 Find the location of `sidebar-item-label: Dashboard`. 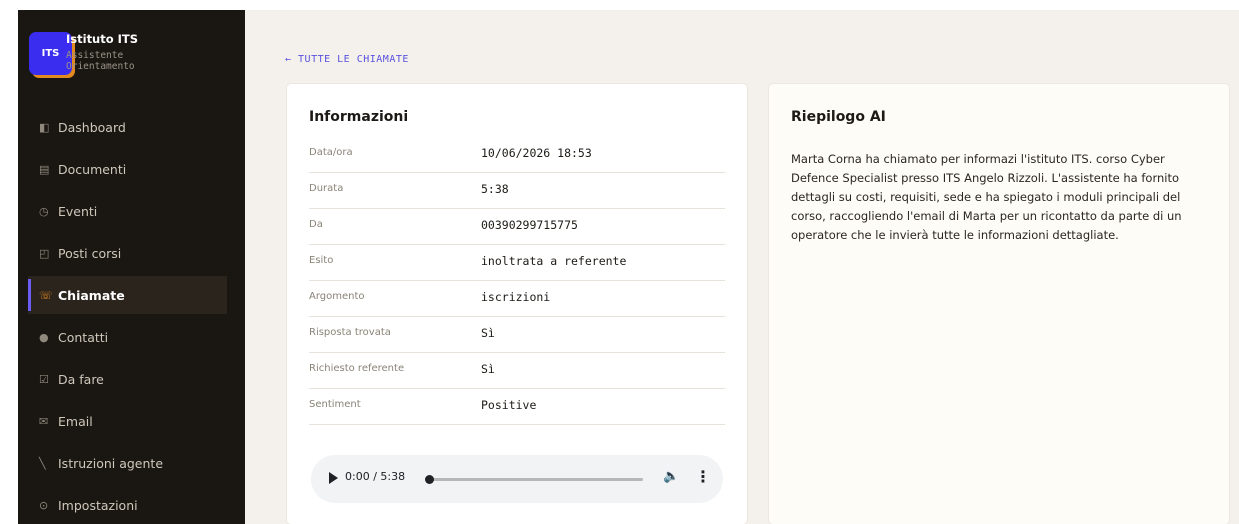

sidebar-item-label: Dashboard is located at coordinates (92, 127).